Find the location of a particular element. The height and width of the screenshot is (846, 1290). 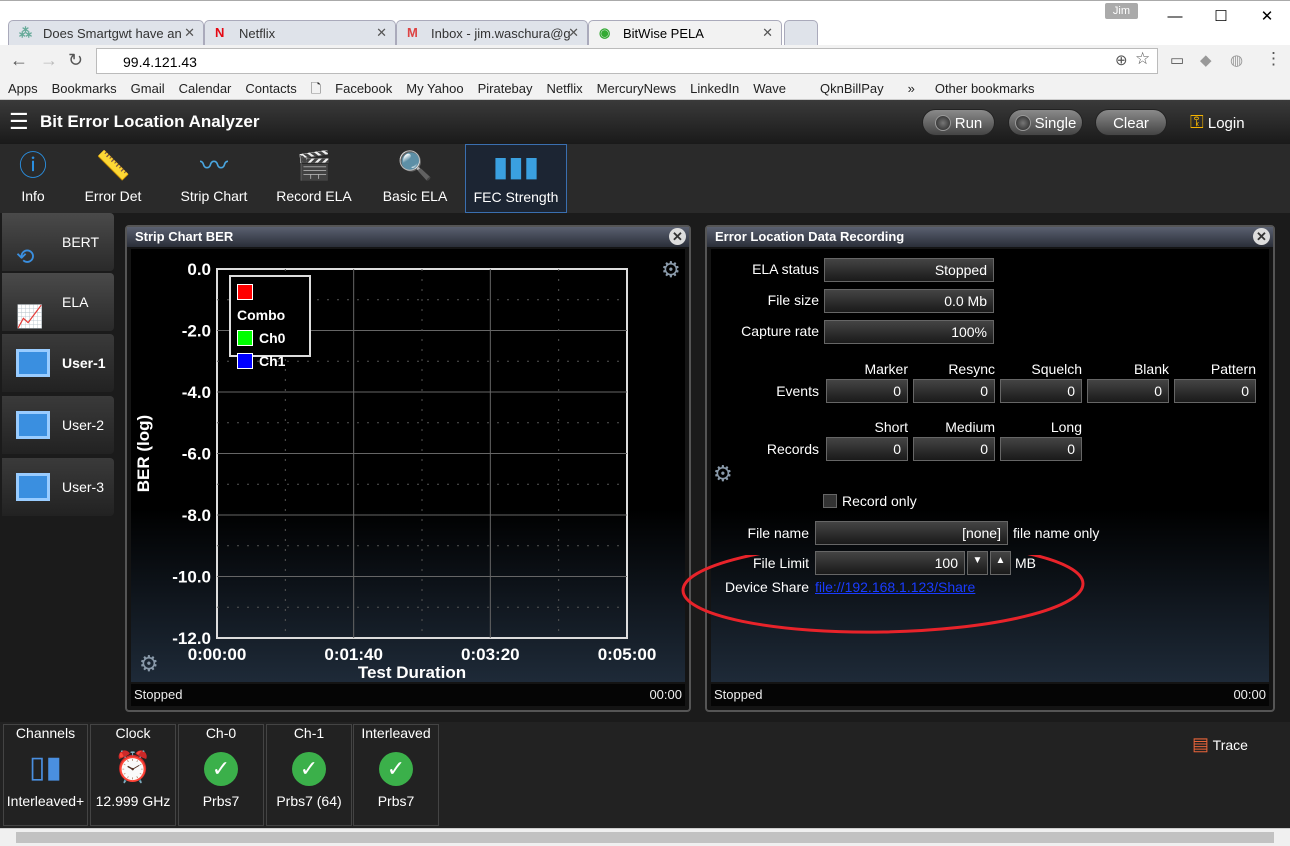

panel-status-bar: Stopped 00:00 is located at coordinates (408, 695).